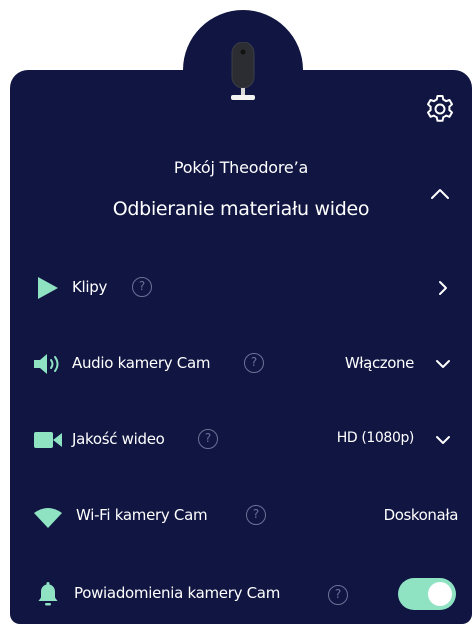 The image size is (474, 626). Describe the element at coordinates (208, 439) in the screenshot. I see `video-quality-help-icon: ?` at that location.